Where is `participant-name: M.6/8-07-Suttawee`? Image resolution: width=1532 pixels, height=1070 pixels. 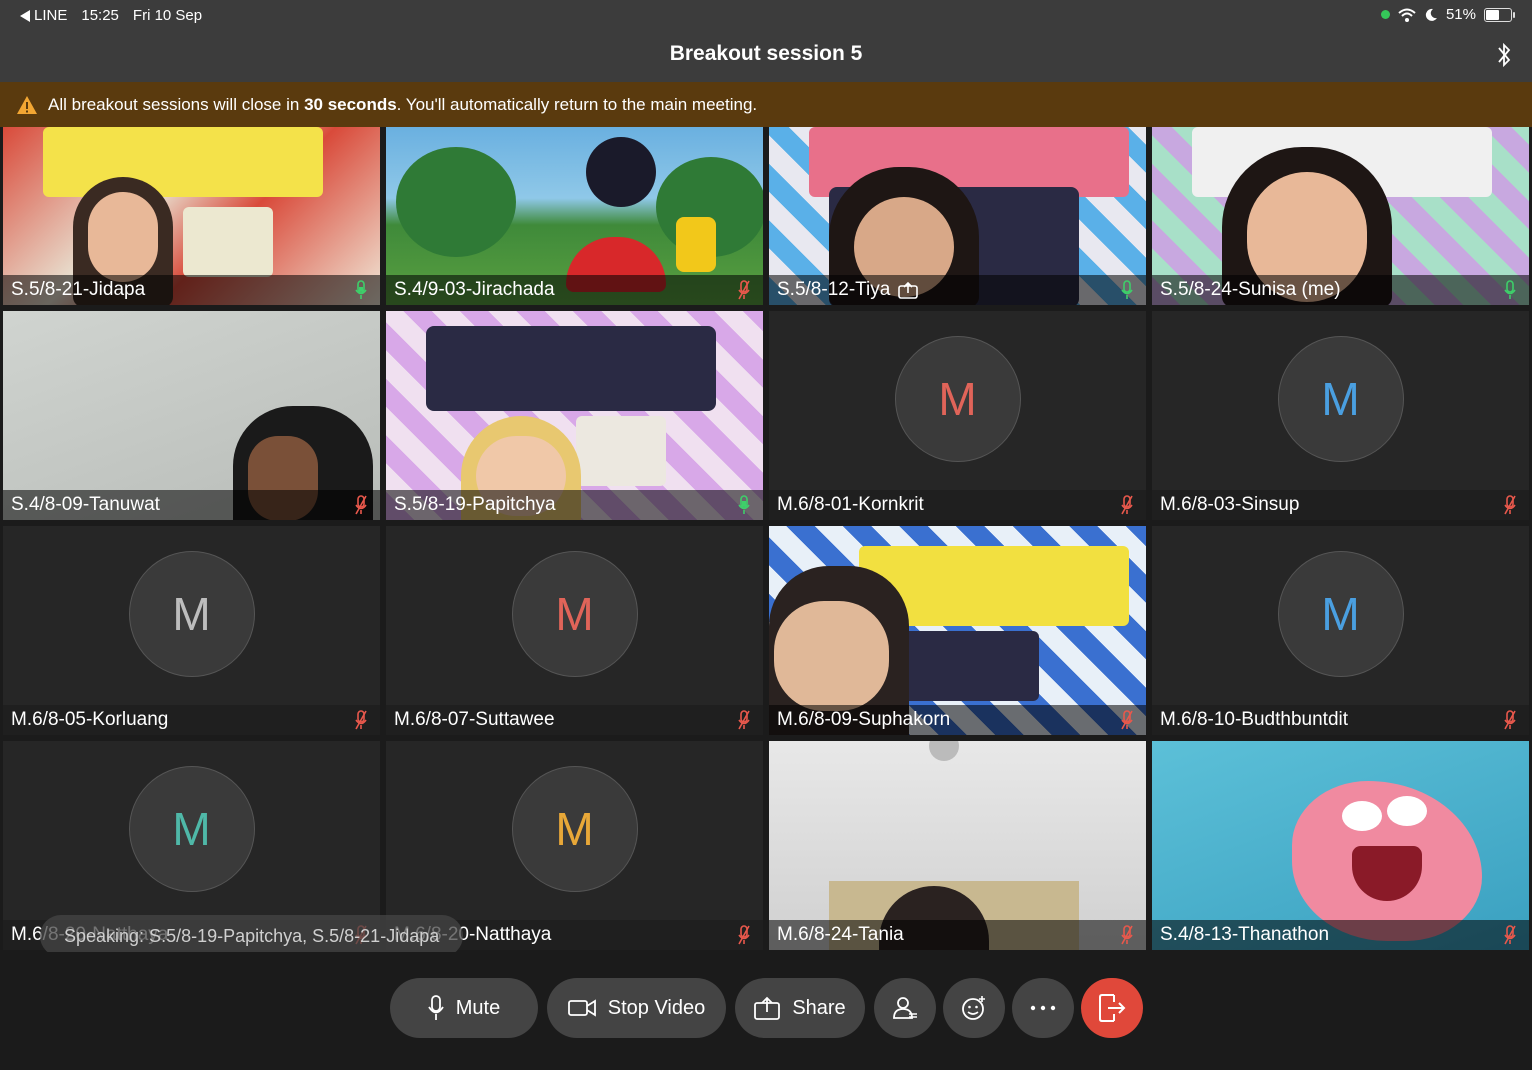
participant-name: M.6/8-07-Suttawee is located at coordinates (474, 719).